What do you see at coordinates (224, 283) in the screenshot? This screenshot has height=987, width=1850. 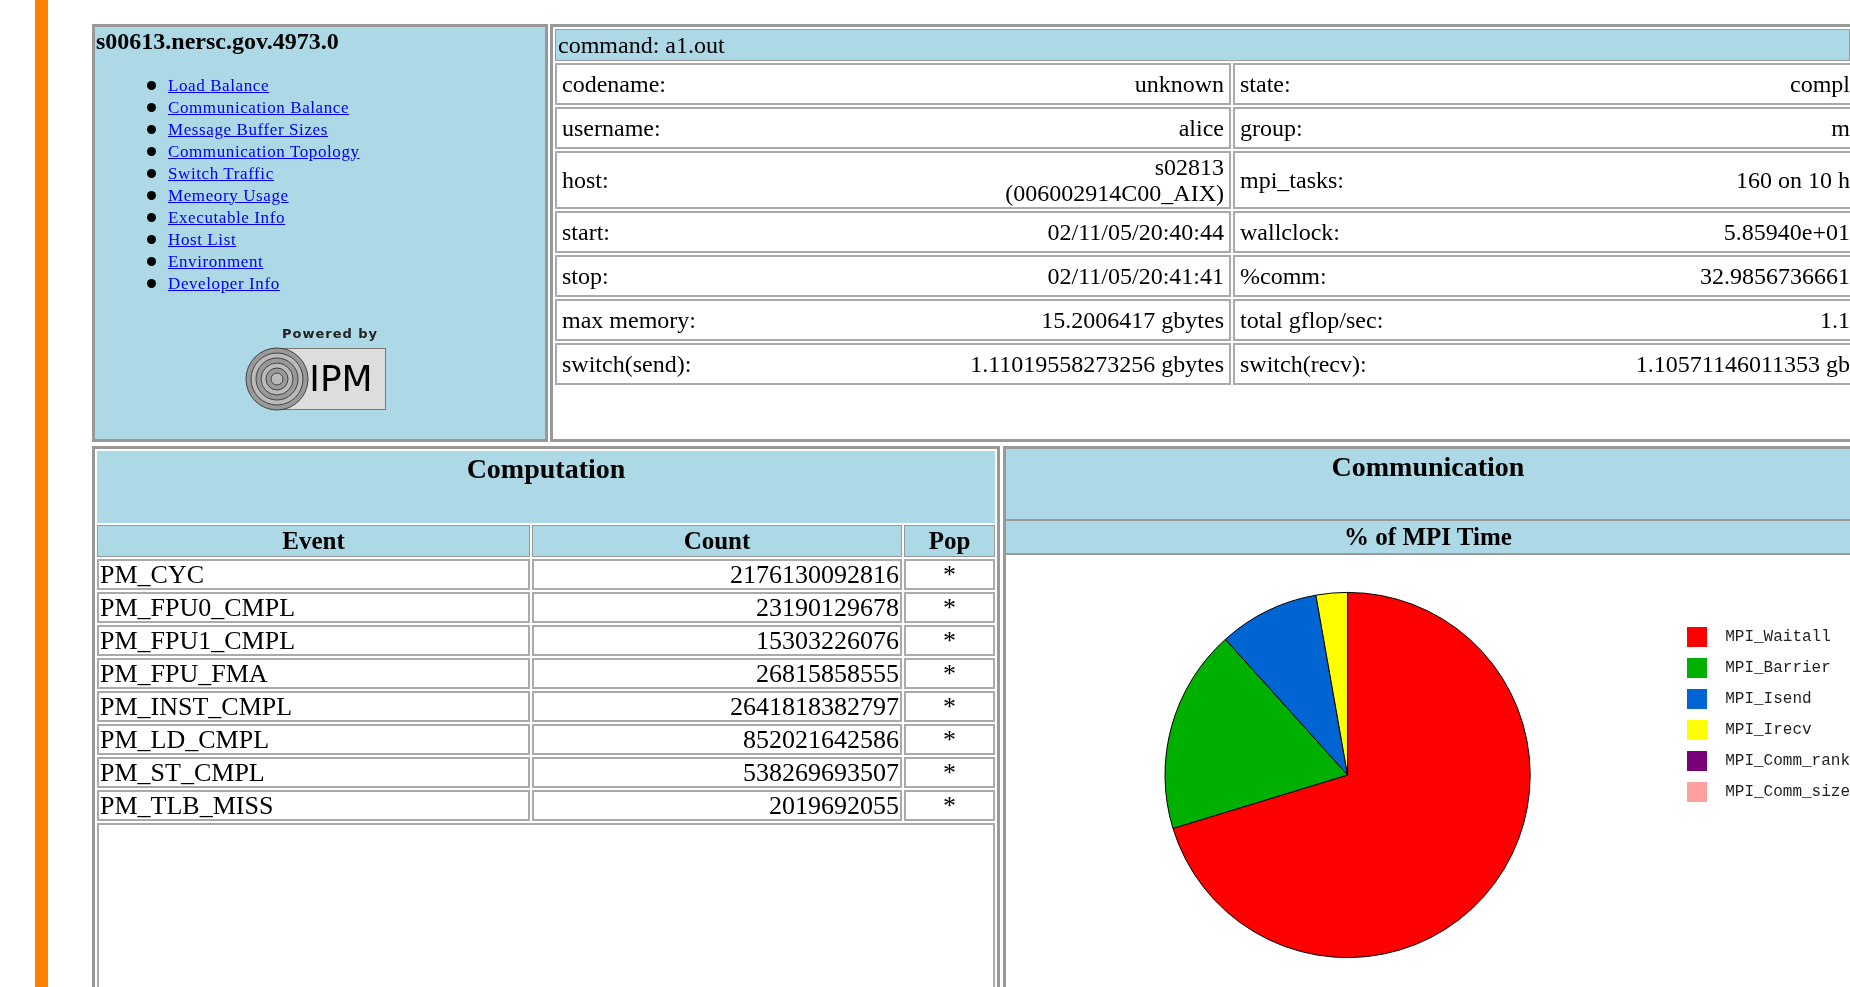 I see `nav-link: Developer Info` at bounding box center [224, 283].